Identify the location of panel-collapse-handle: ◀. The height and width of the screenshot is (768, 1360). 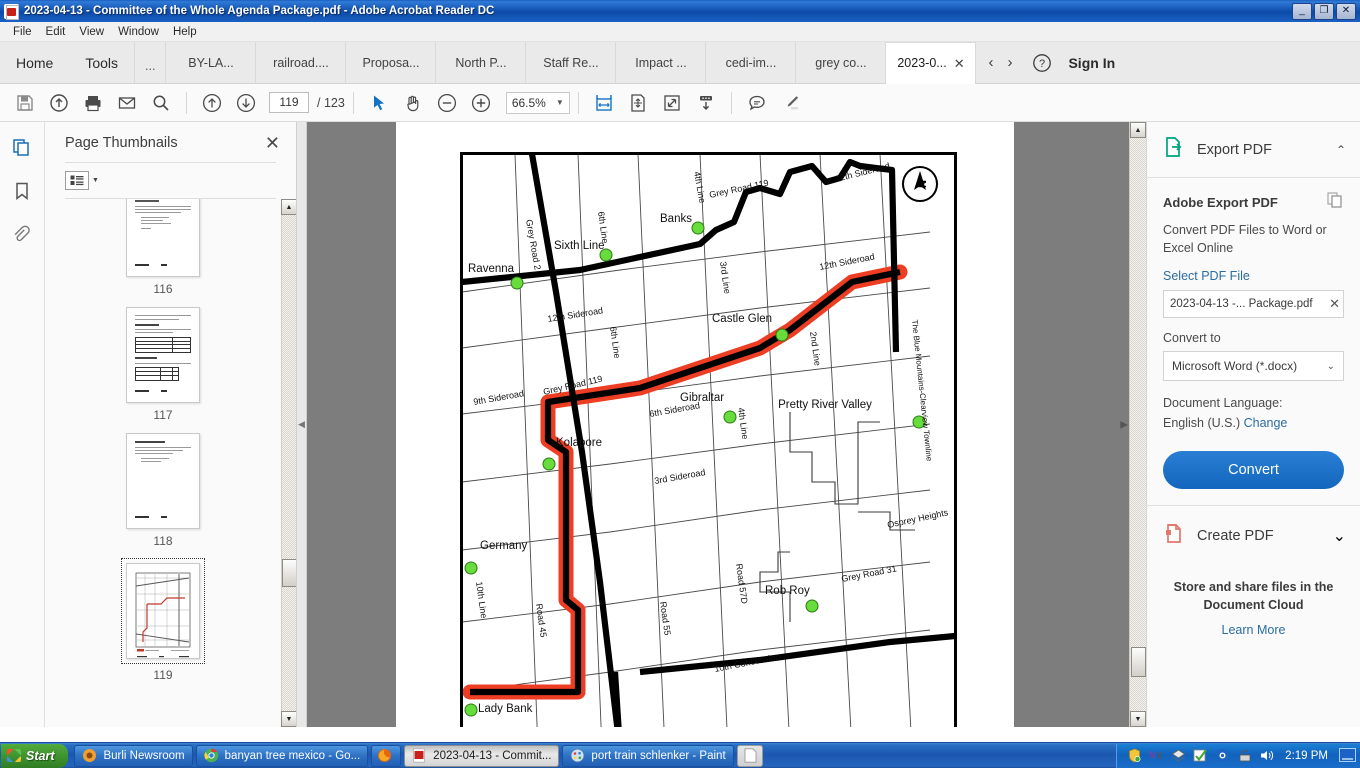
(302, 424).